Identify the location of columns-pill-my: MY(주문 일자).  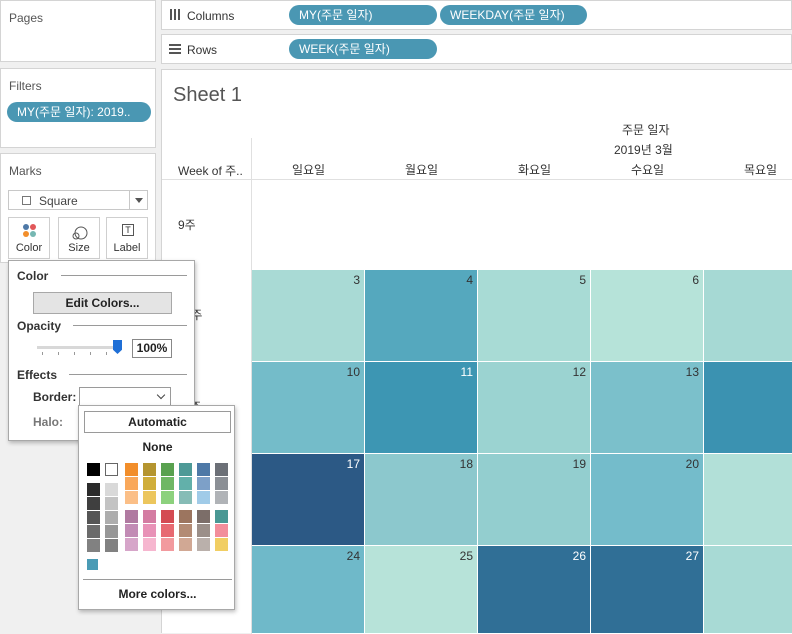
(363, 15).